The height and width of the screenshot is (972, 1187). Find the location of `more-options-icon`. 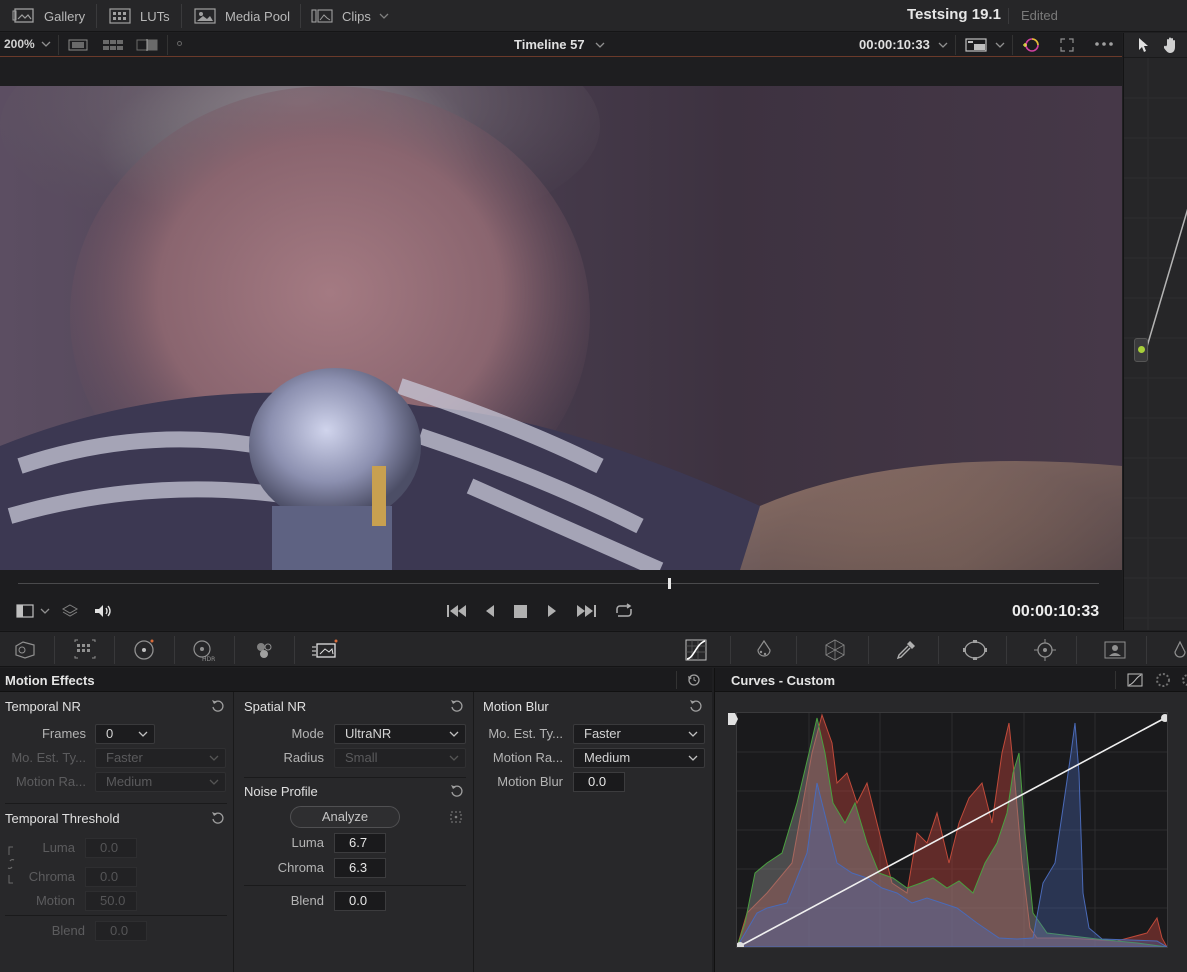

more-options-icon is located at coordinates (1104, 44).